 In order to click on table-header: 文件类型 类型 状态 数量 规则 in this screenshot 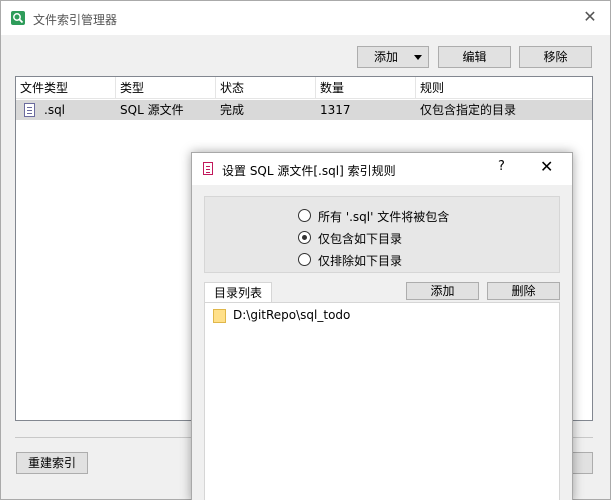, I will do `click(304, 88)`.